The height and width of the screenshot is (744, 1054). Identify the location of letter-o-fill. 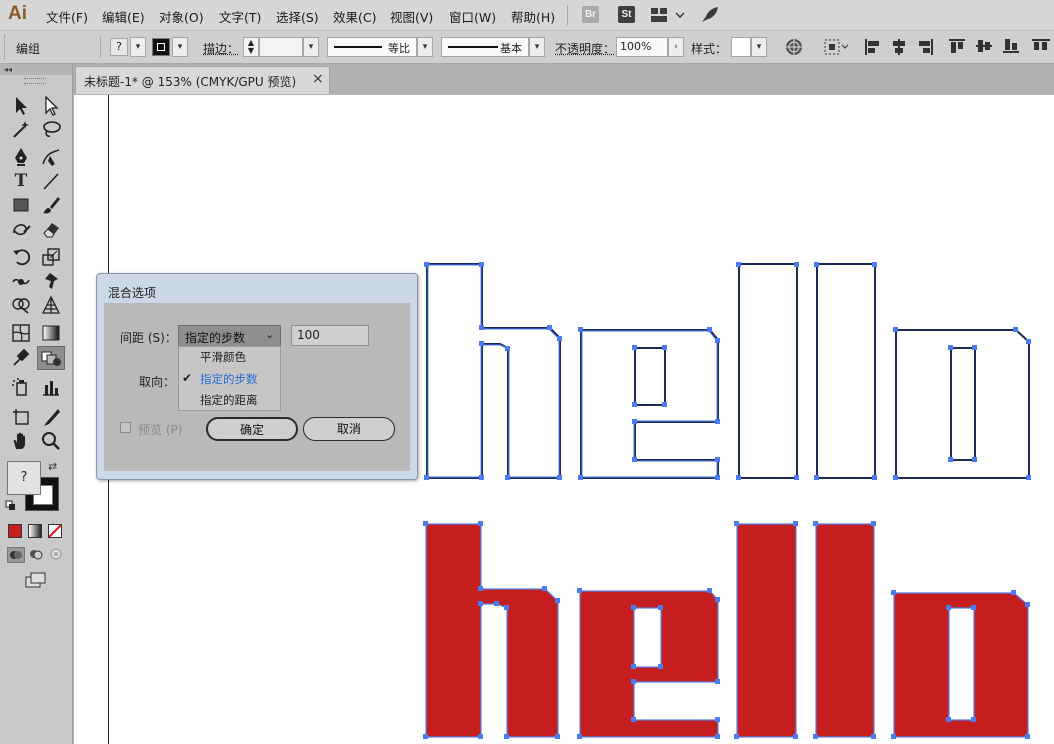
(961, 665).